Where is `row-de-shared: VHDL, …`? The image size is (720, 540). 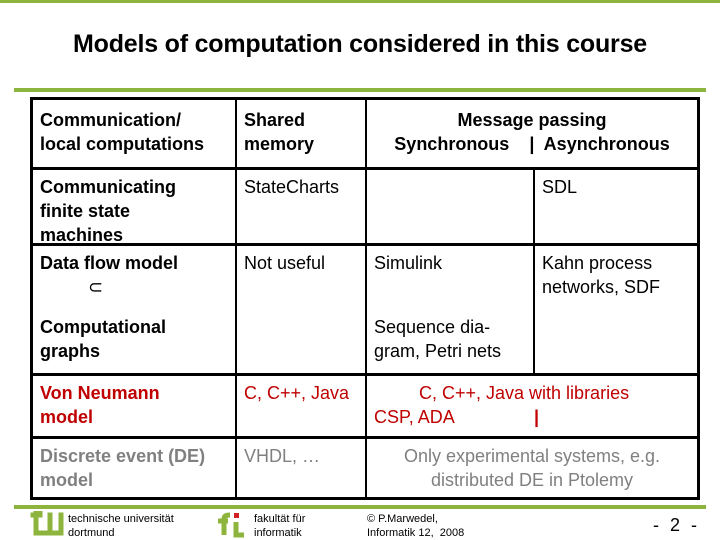 row-de-shared: VHDL, … is located at coordinates (282, 456).